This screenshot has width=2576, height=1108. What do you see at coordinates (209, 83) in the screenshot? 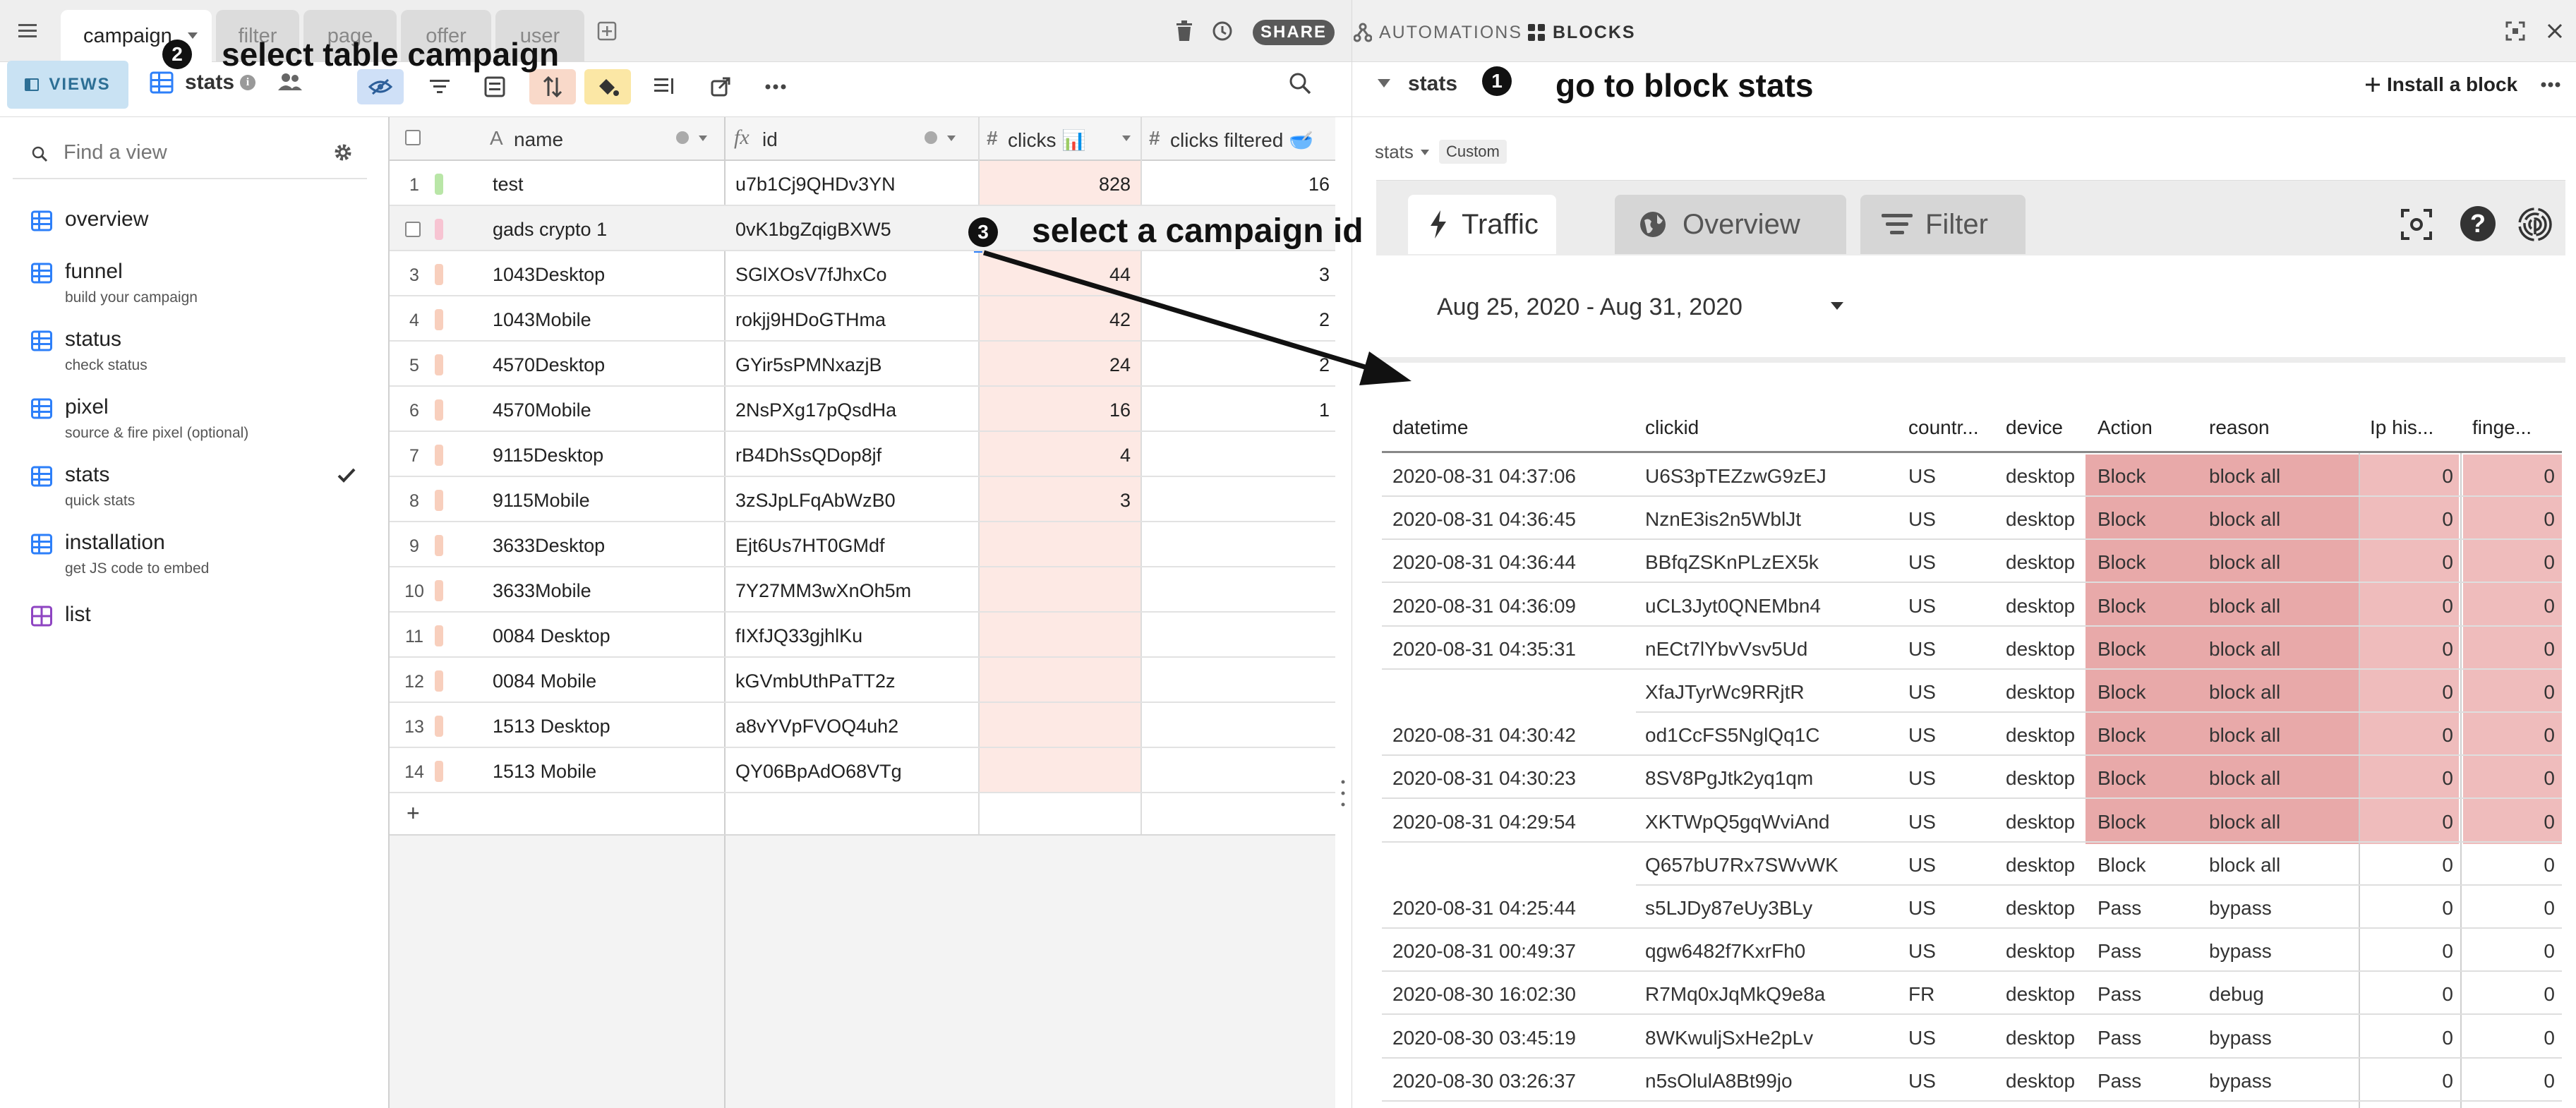
I see `view-name: stats` at bounding box center [209, 83].